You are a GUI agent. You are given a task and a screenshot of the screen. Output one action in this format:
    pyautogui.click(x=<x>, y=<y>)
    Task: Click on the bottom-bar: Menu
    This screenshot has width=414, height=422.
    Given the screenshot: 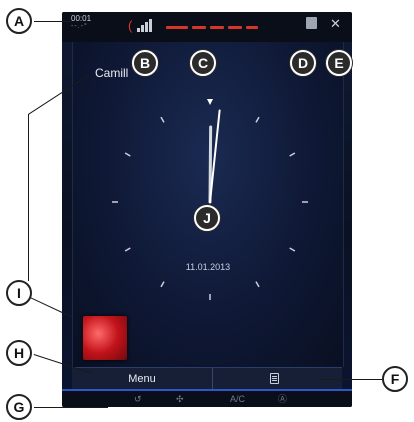 What is the action you would take?
    pyautogui.click(x=207, y=378)
    